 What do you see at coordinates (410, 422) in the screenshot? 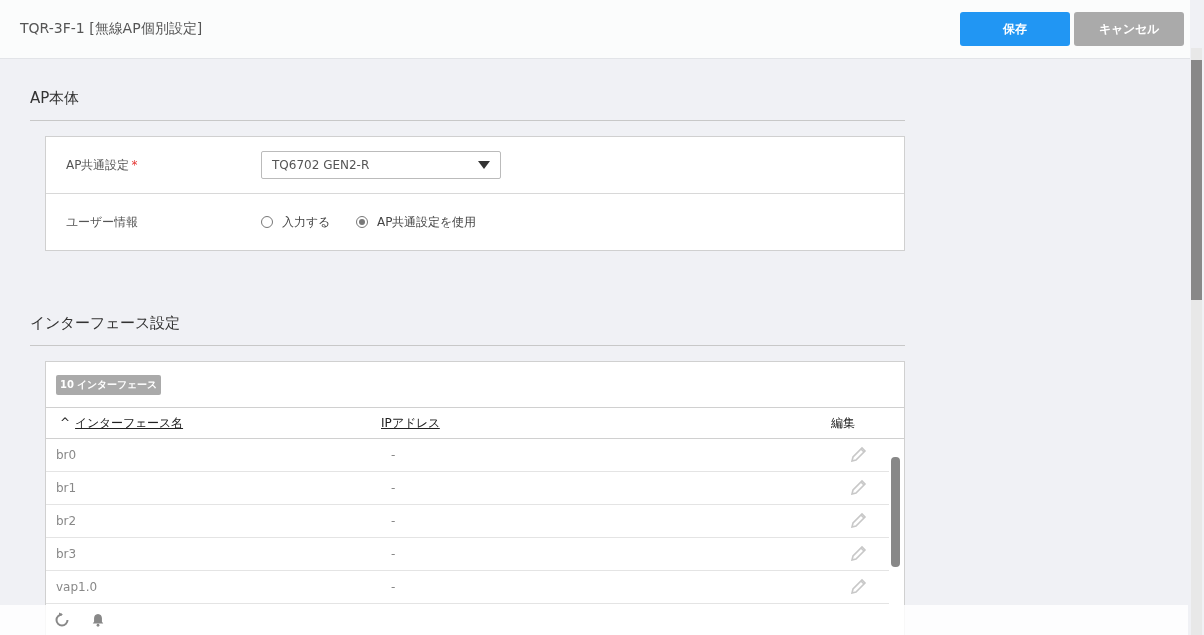
I see `column-header: IPアドレス` at bounding box center [410, 422].